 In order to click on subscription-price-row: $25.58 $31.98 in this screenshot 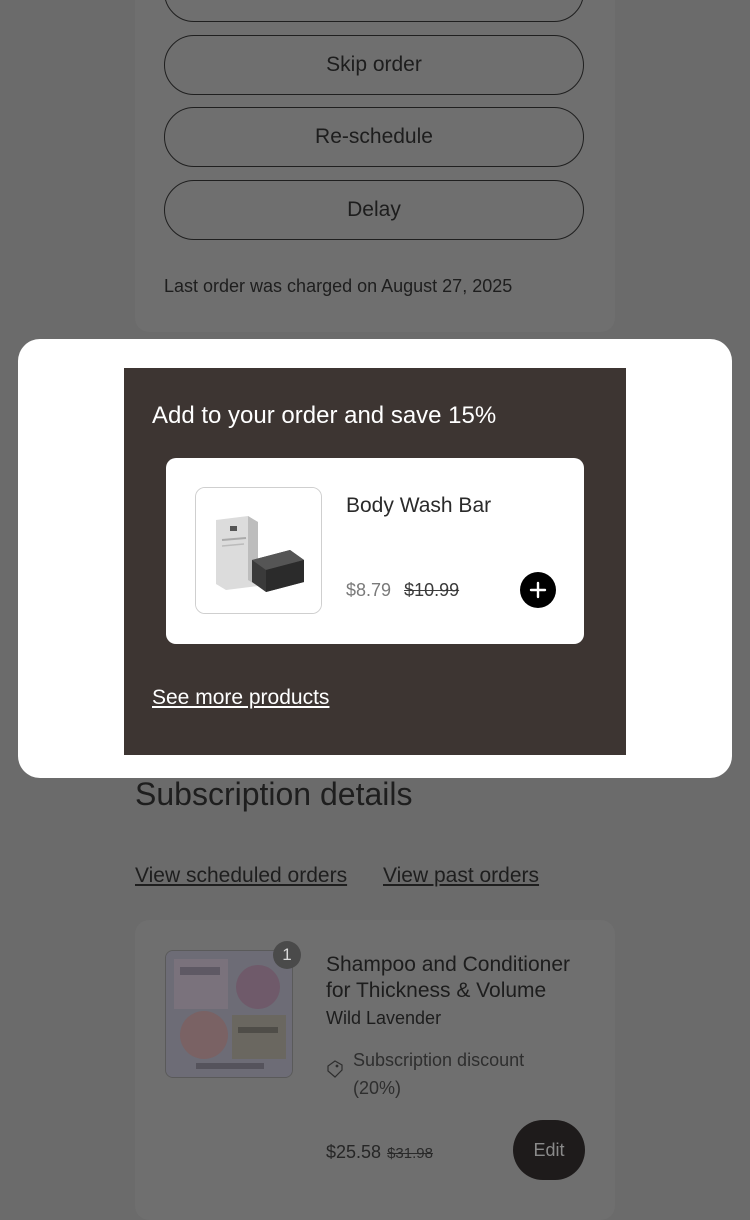, I will do `click(379, 1152)`.